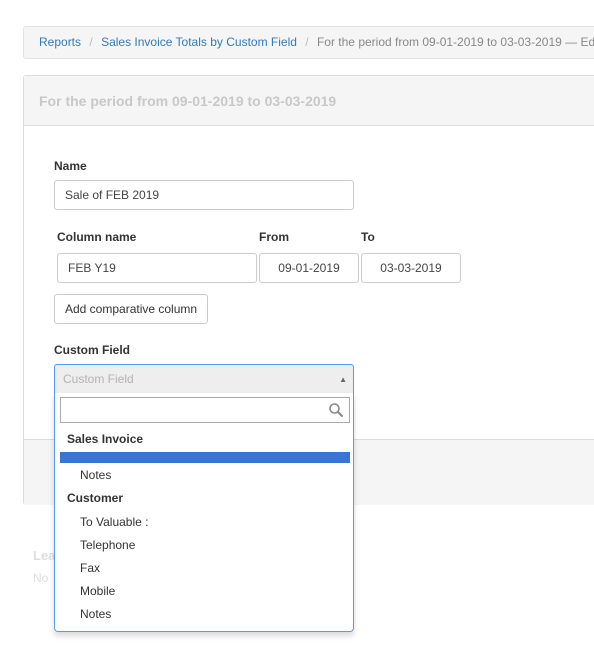 This screenshot has width=594, height=654. I want to click on section-text: No, so click(41, 578).